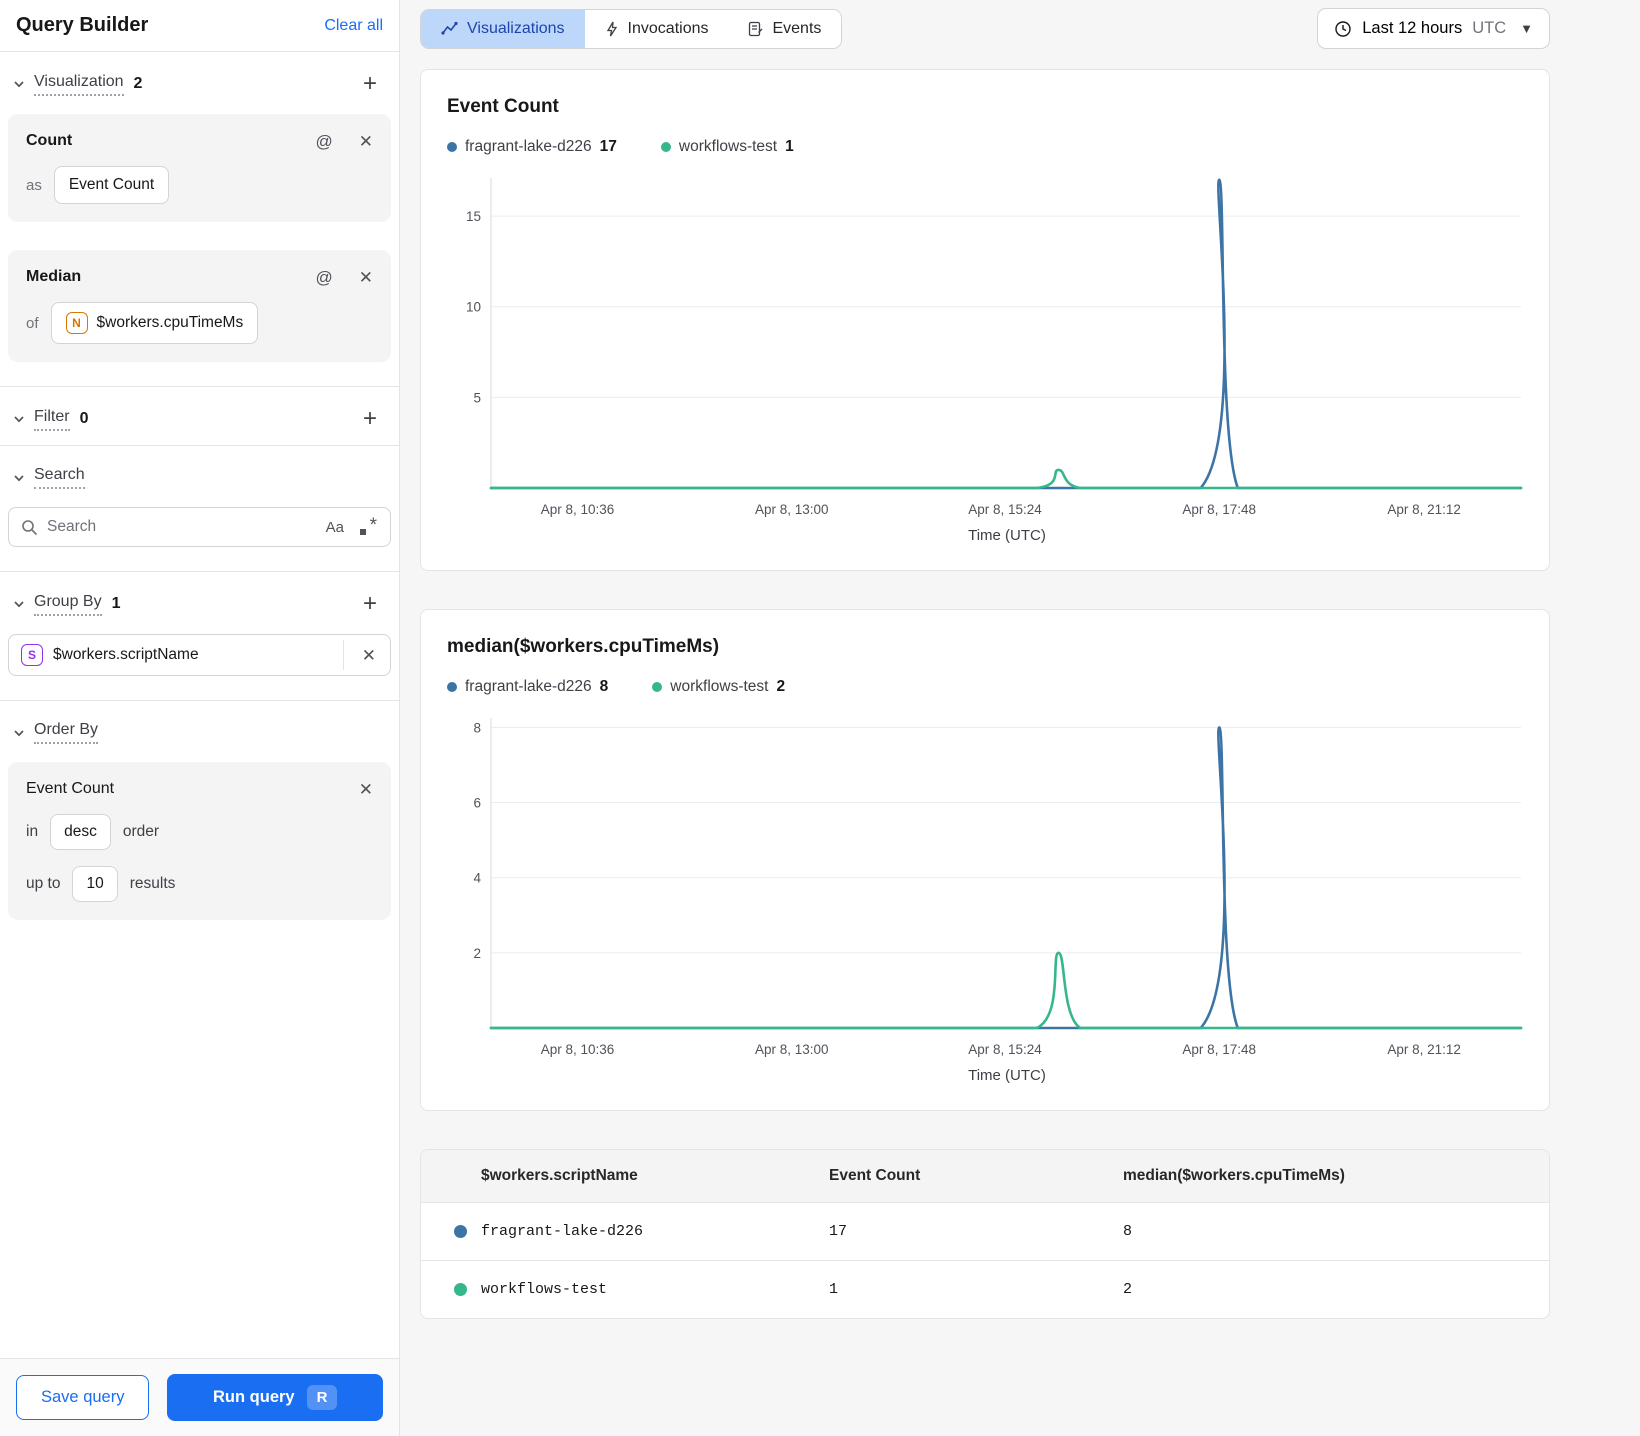 The height and width of the screenshot is (1436, 1640). What do you see at coordinates (141, 831) in the screenshot?
I see `order-label: order` at bounding box center [141, 831].